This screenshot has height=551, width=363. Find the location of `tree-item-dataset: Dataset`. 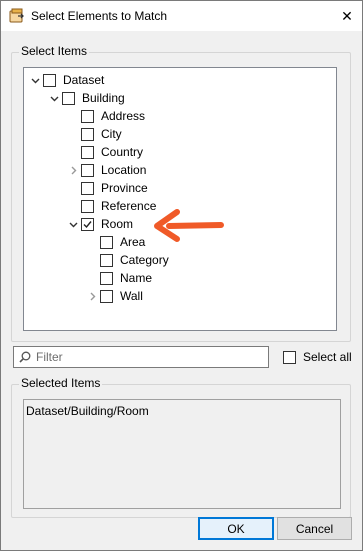

tree-item-dataset: Dataset is located at coordinates (65, 80).